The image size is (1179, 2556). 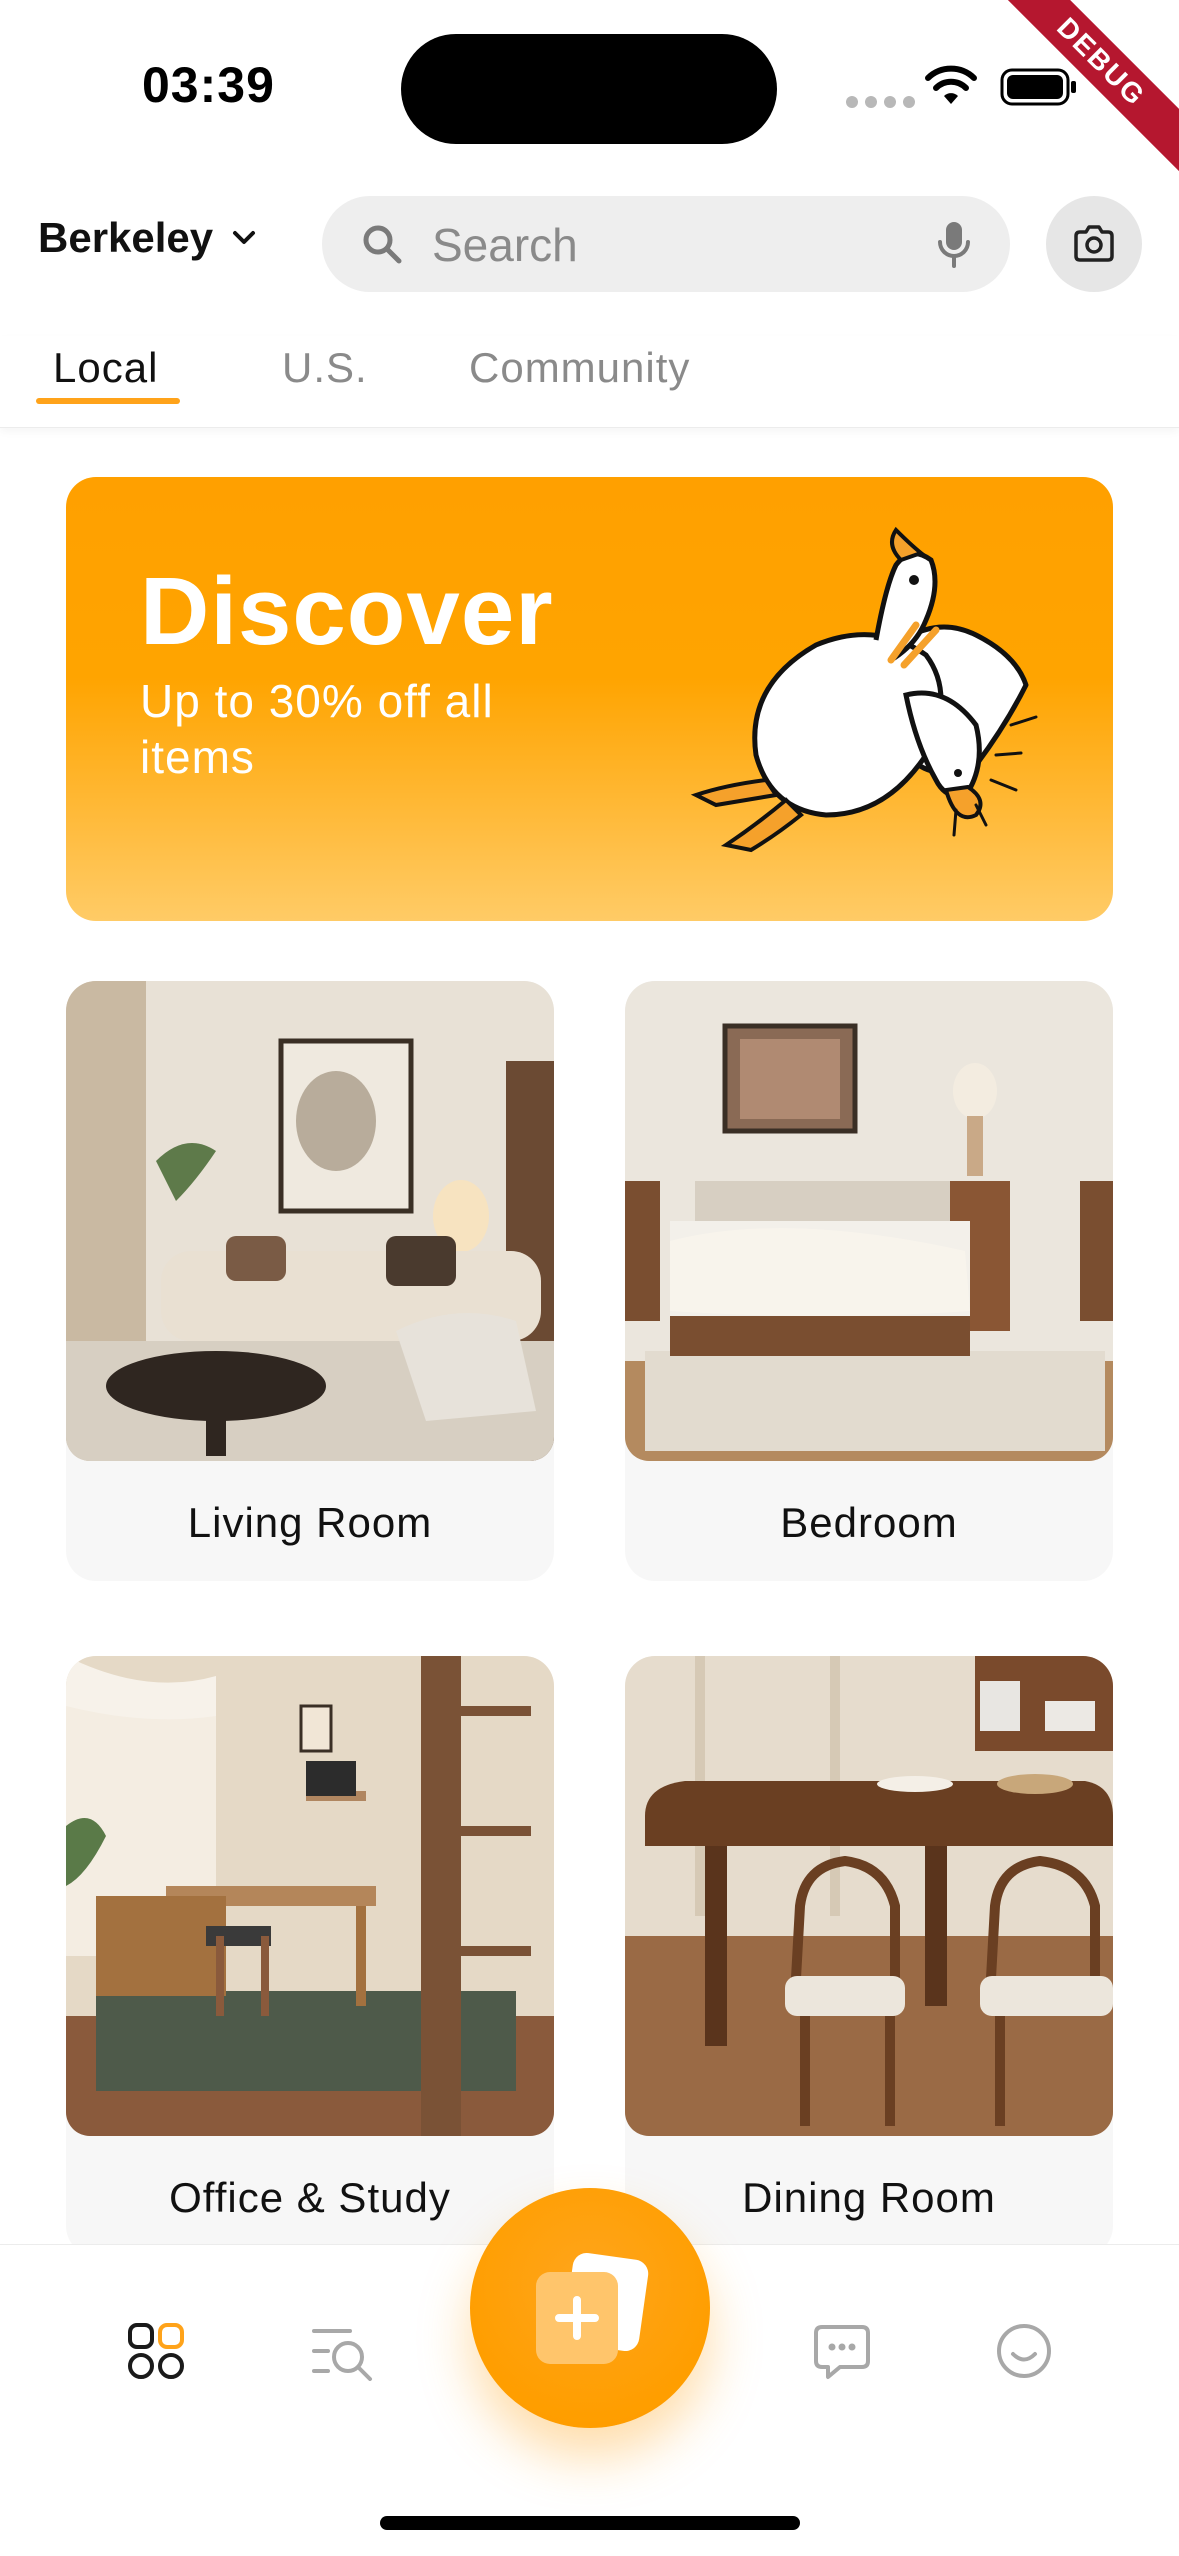 I want to click on microphone-icon, so click(x=954, y=245).